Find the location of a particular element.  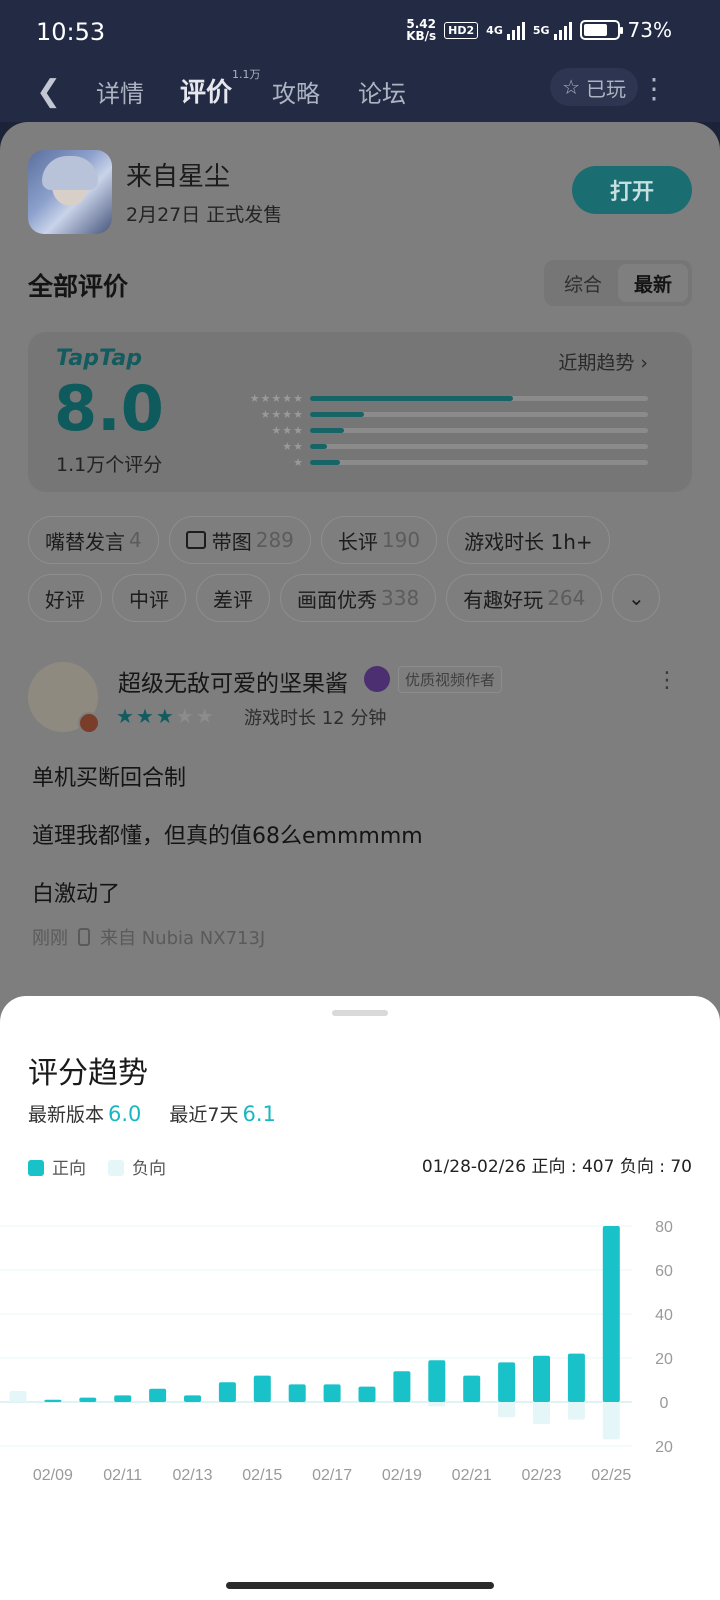

rating-row-2-star: ★★ is located at coordinates (441, 446).